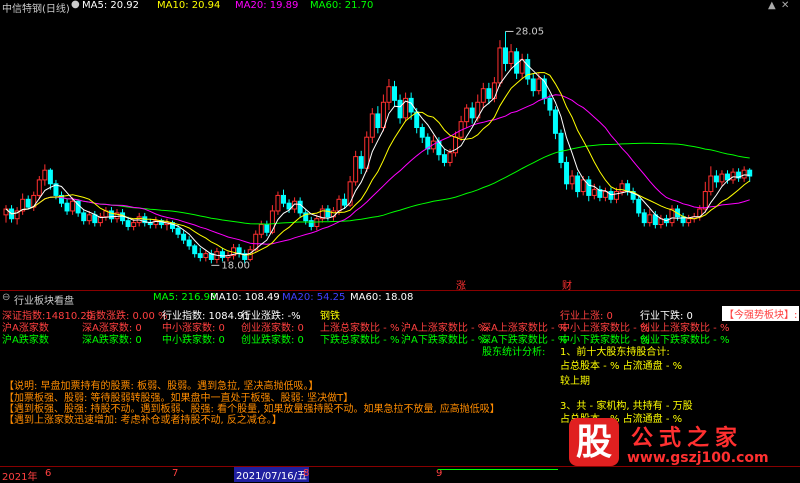 This screenshot has width=800, height=483. I want to click on ma60-label: MA60: 21.70, so click(342, 5).